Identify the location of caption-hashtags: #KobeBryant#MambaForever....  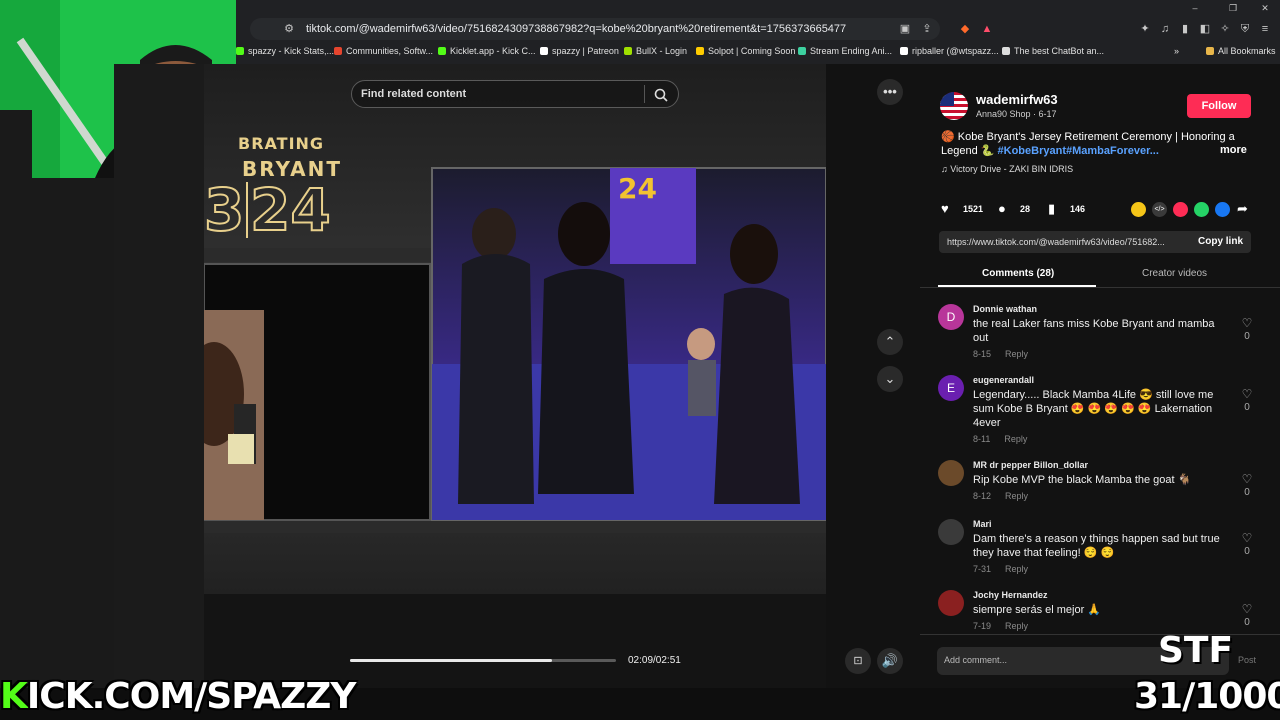
(1078, 151).